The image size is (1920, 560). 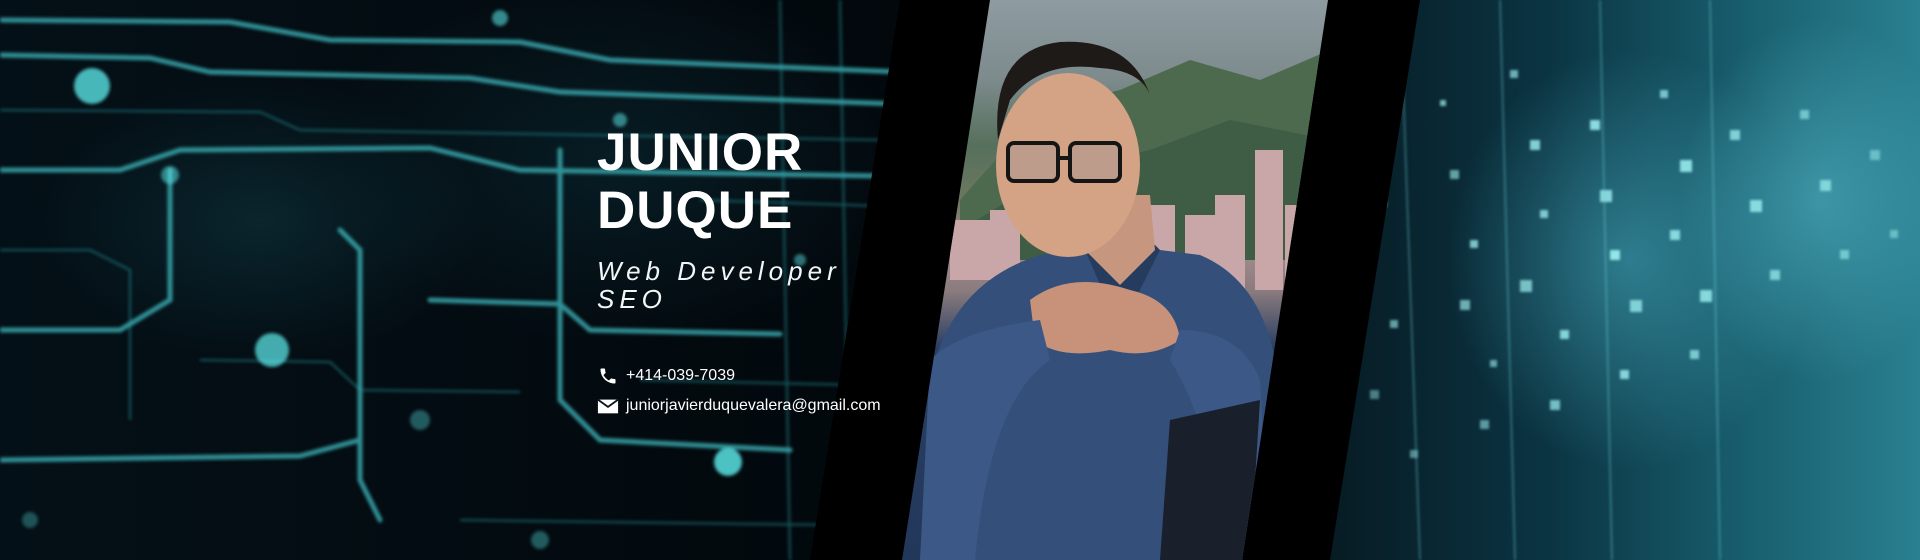 I want to click on envelope-icon, so click(x=608, y=406).